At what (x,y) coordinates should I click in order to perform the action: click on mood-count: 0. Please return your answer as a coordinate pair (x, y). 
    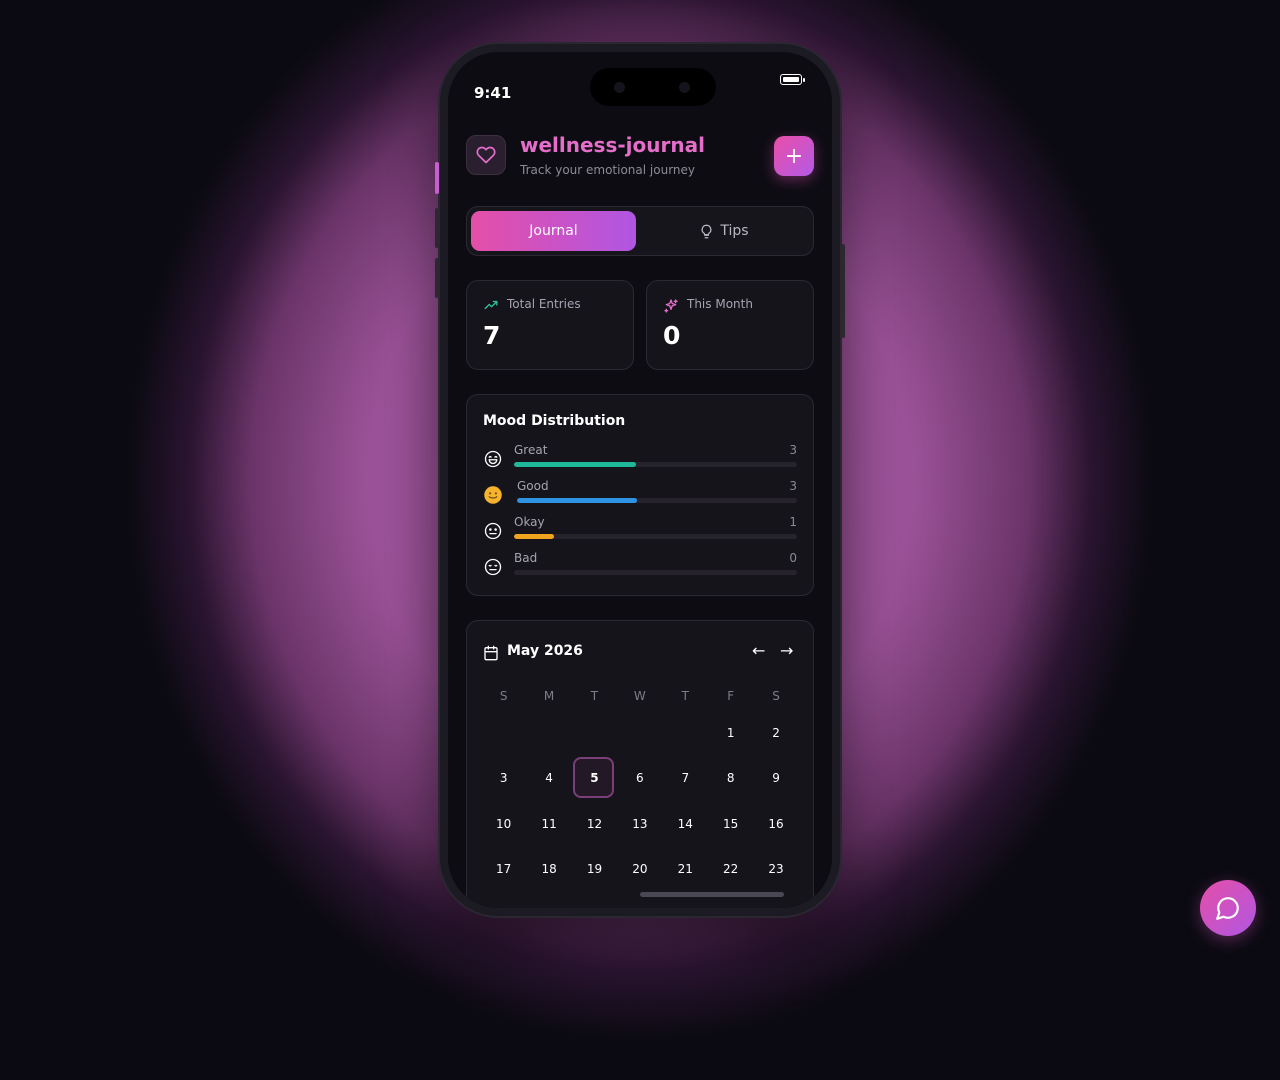
    Looking at the image, I should click on (793, 558).